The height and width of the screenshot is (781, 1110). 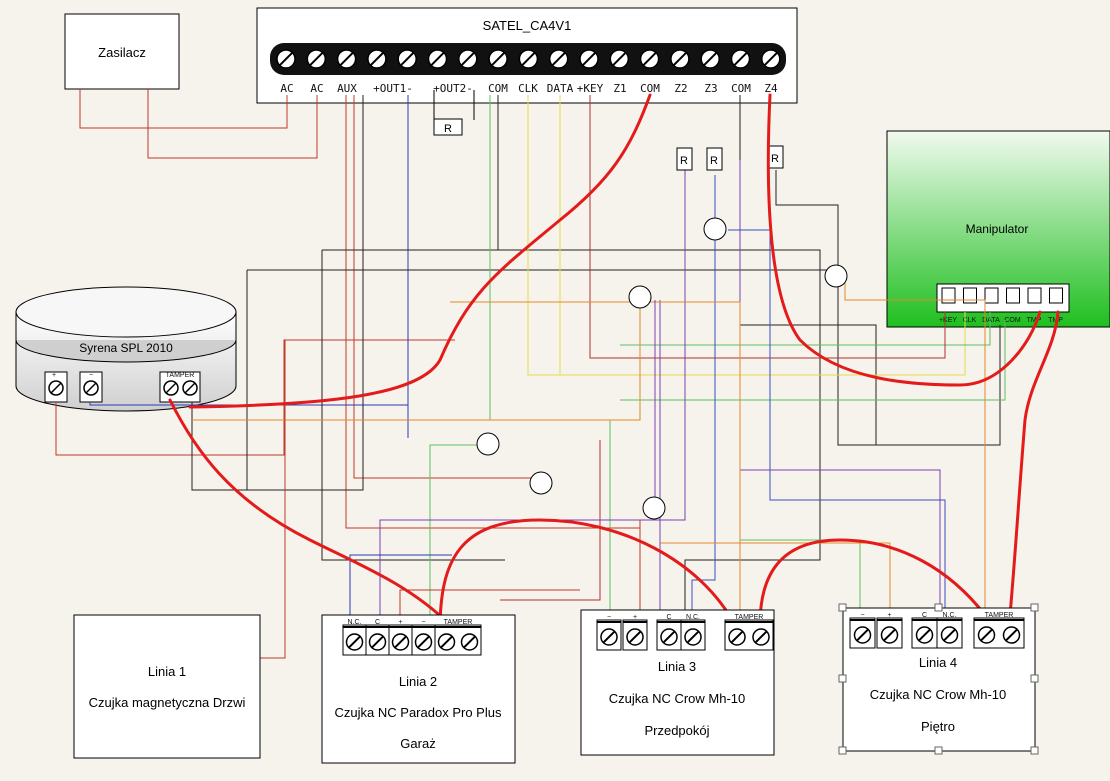 What do you see at coordinates (938, 694) in the screenshot?
I see `line4-desc: Czujka NC Crow Mh-10` at bounding box center [938, 694].